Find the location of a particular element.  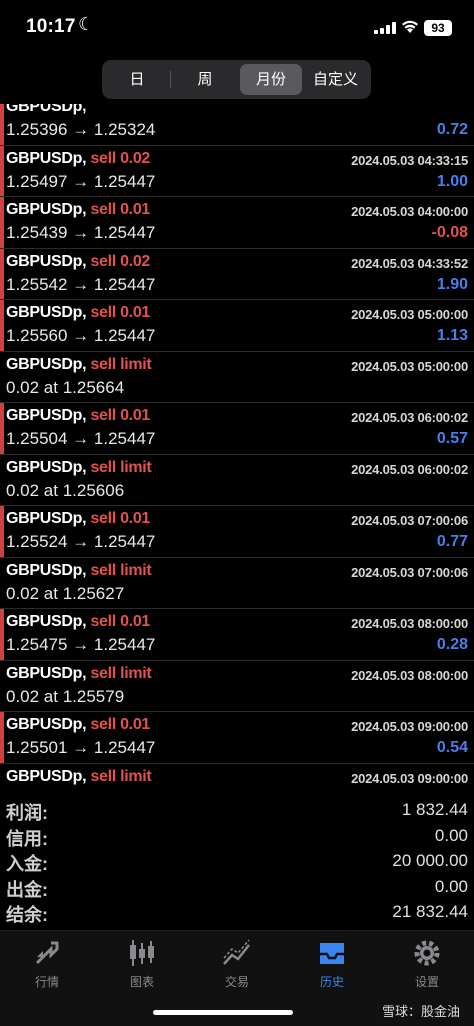

trade-price: 1.25497 → 1.25447 is located at coordinates (81, 181).